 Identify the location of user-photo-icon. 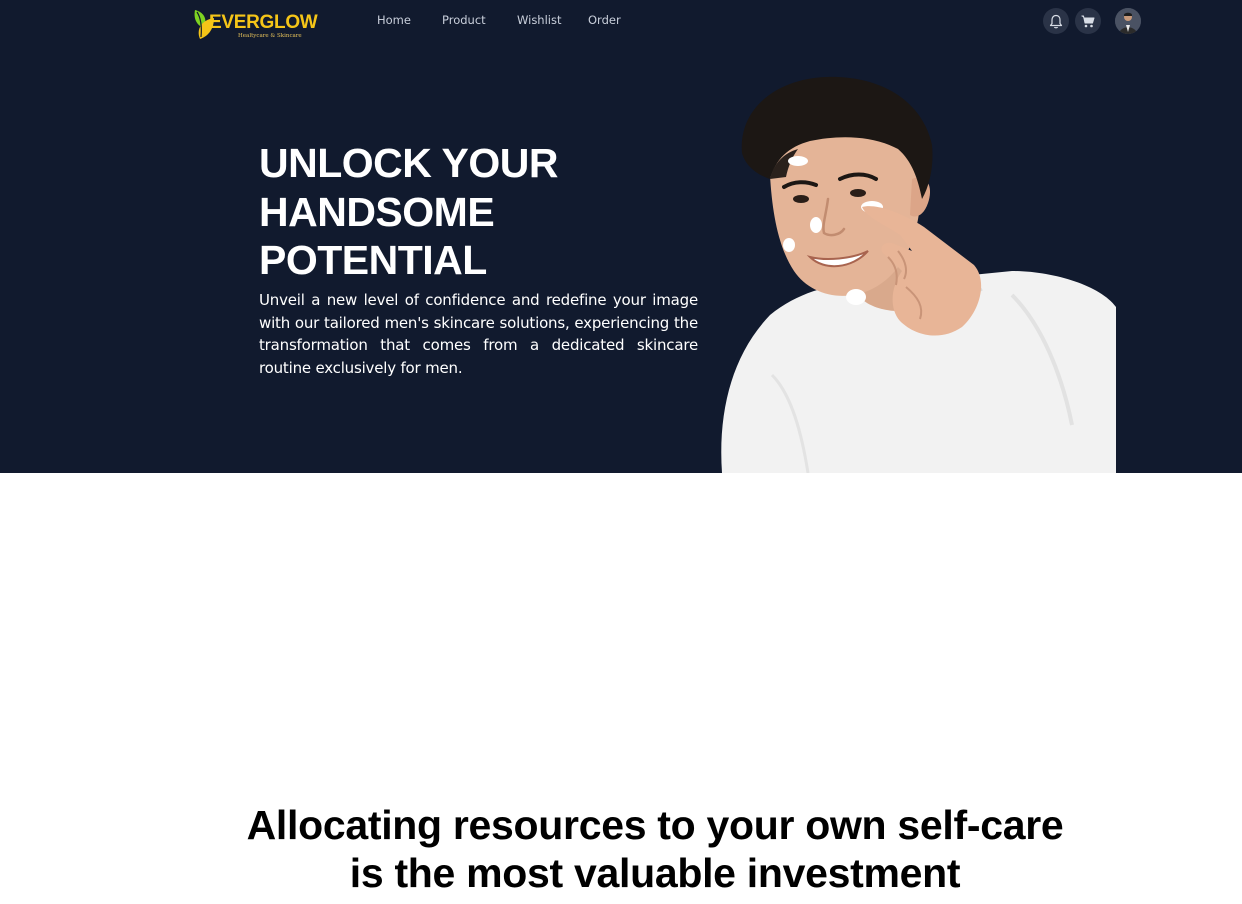
(1128, 21).